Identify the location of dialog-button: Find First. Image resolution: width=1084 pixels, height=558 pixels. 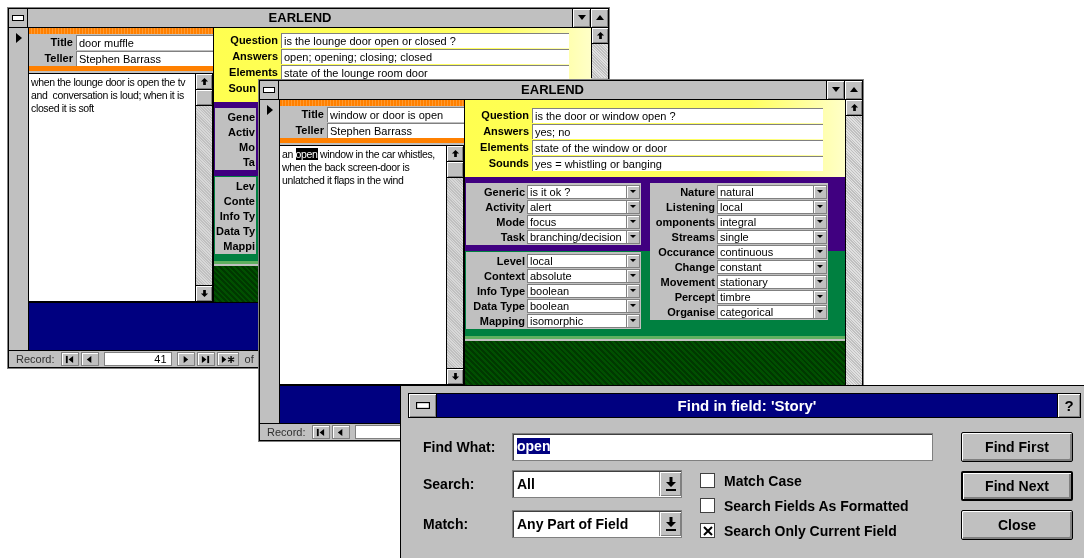
(1017, 447).